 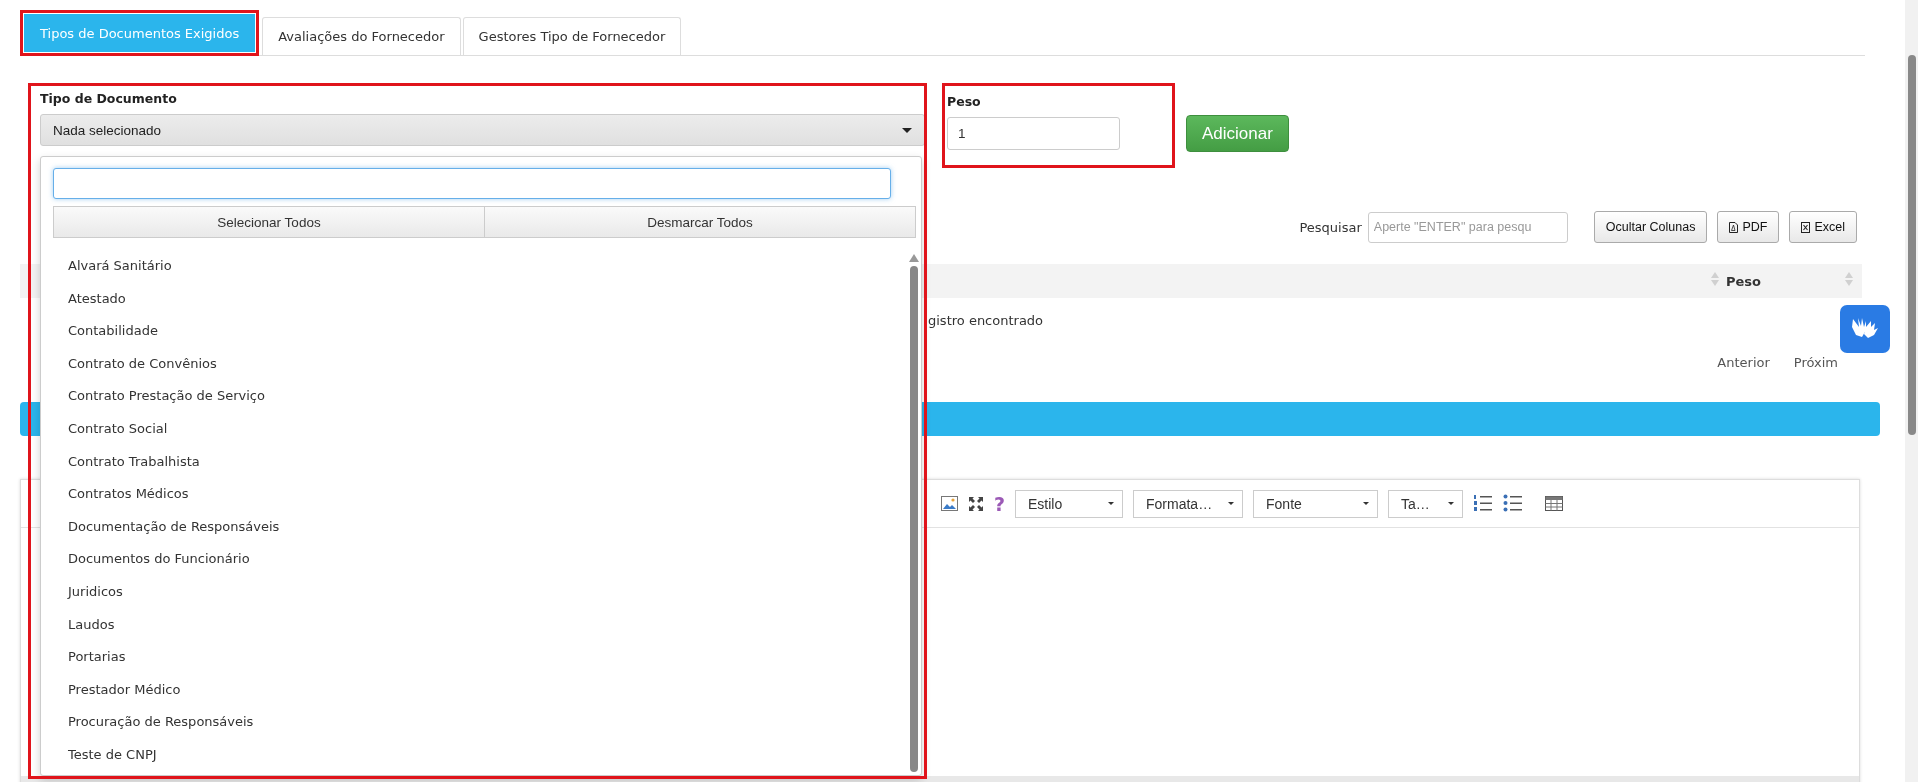 I want to click on pdf-button: PDF, so click(x=1748, y=227).